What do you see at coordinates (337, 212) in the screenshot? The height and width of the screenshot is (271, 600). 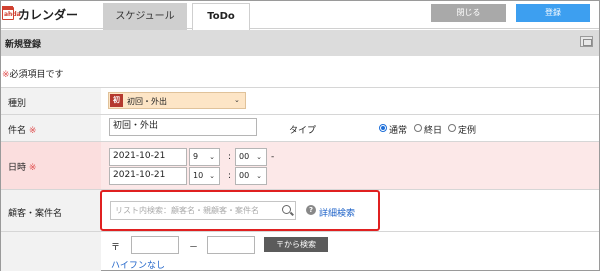 I see `detail-search-link: 詳細検索` at bounding box center [337, 212].